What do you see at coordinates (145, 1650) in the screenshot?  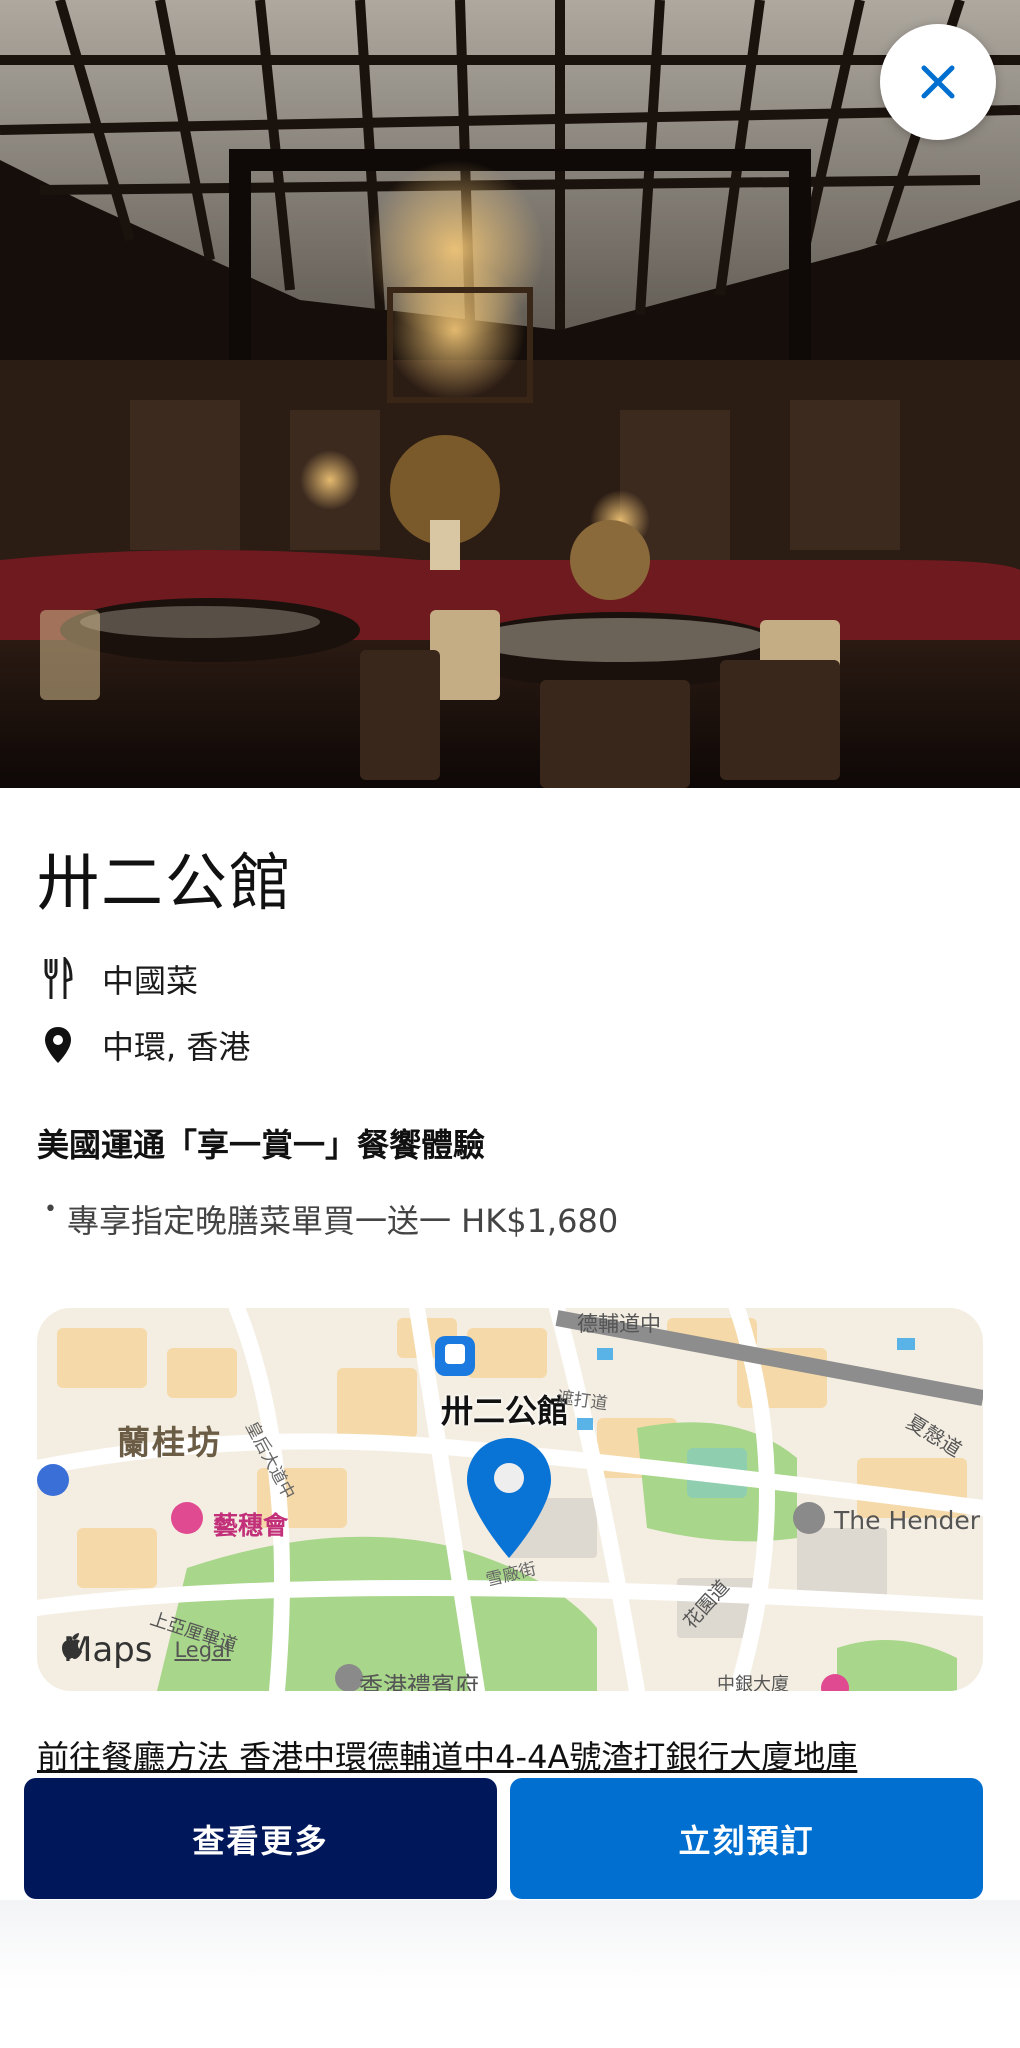 I see `map-attribution: Maps Legal` at bounding box center [145, 1650].